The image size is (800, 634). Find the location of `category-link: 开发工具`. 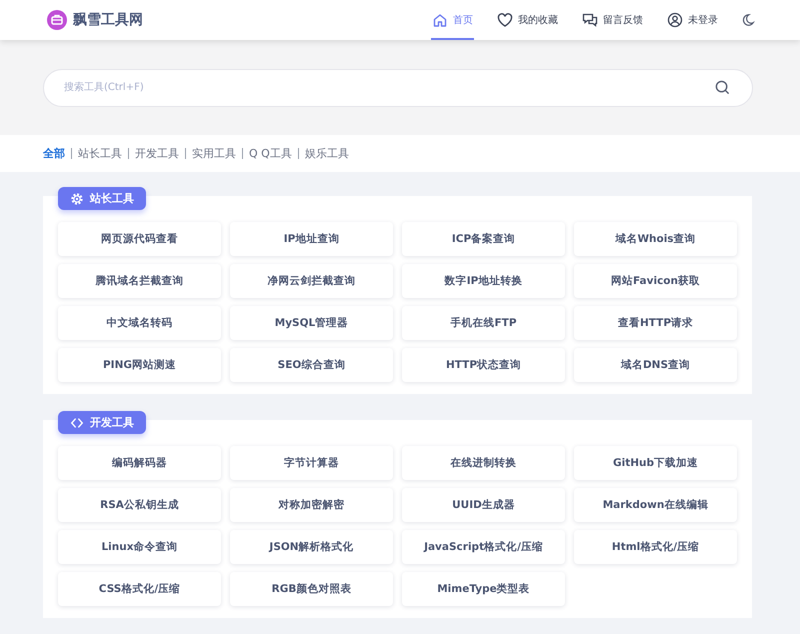

category-link: 开发工具 is located at coordinates (156, 153).